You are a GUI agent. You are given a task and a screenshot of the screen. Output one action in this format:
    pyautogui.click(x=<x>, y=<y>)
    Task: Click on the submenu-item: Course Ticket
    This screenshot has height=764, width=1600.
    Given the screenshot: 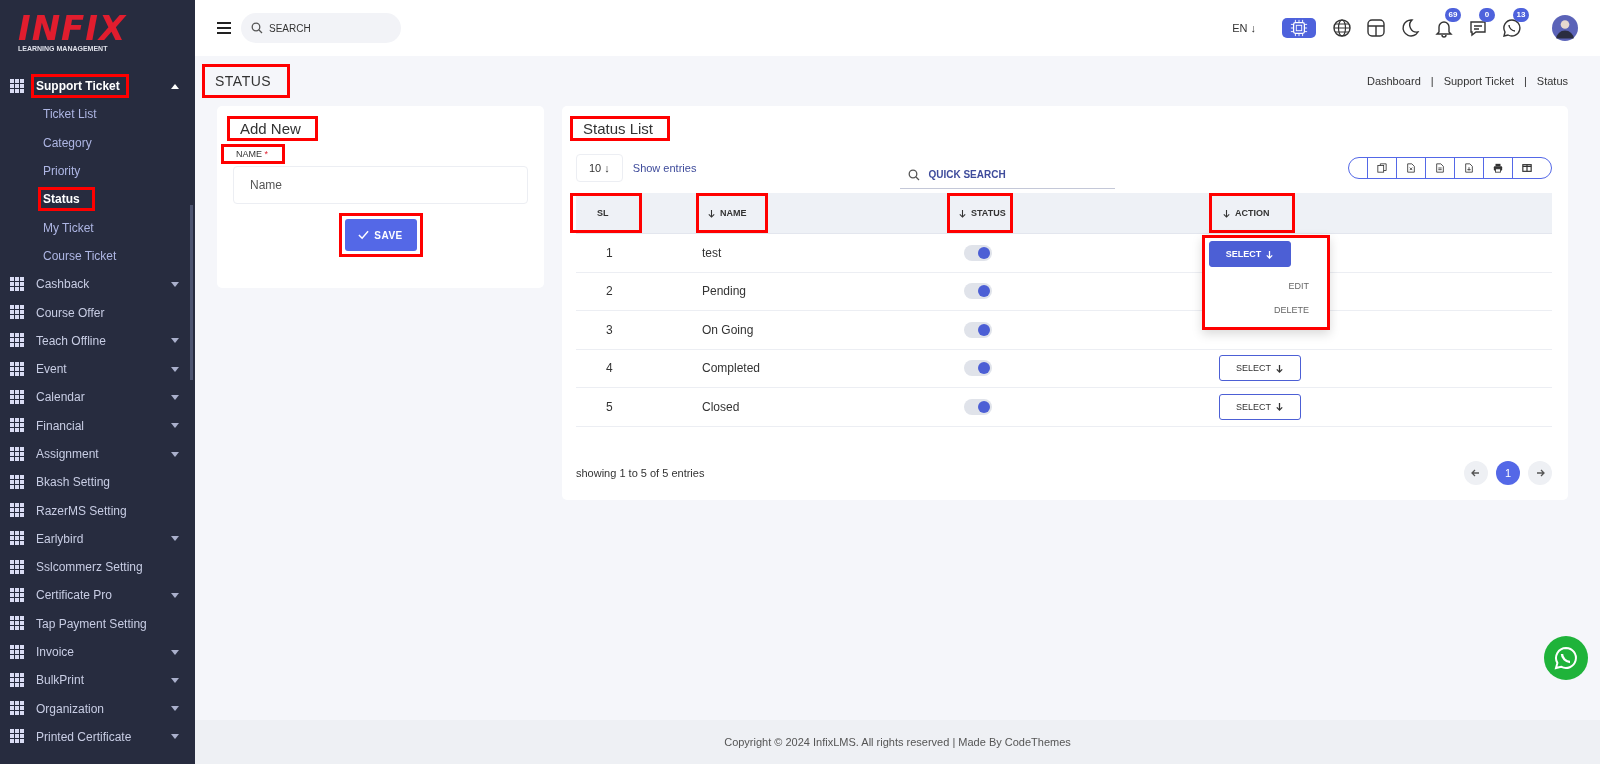 What is the action you would take?
    pyautogui.click(x=85, y=255)
    